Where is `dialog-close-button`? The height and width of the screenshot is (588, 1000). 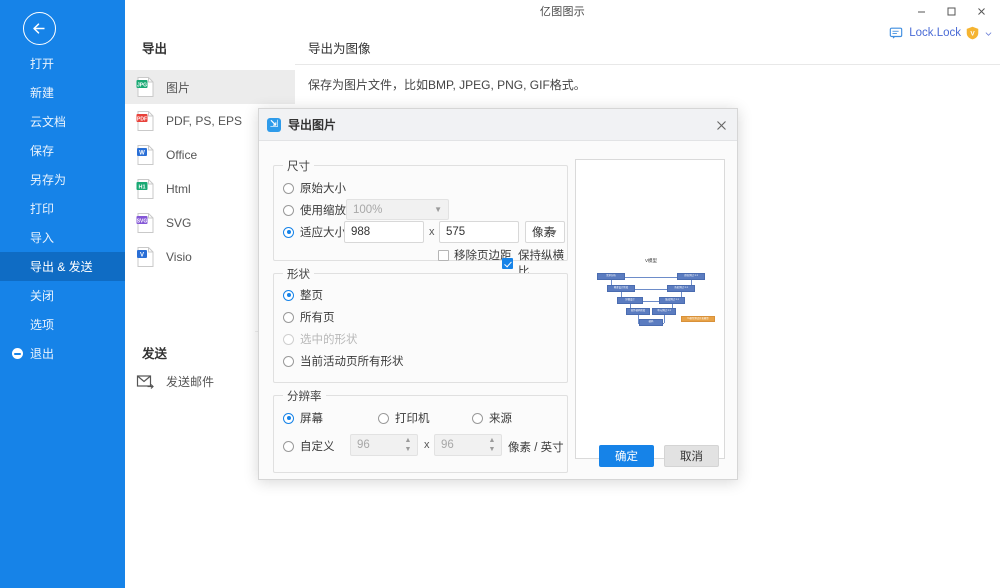
dialog-close-button is located at coordinates (721, 125).